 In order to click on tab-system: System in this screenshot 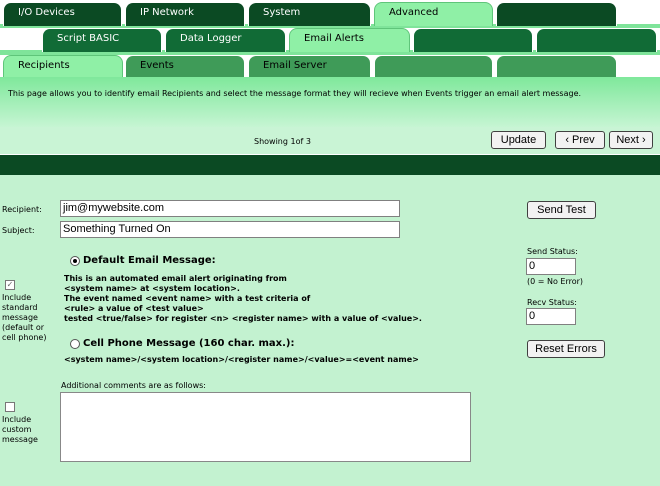, I will do `click(309, 14)`.